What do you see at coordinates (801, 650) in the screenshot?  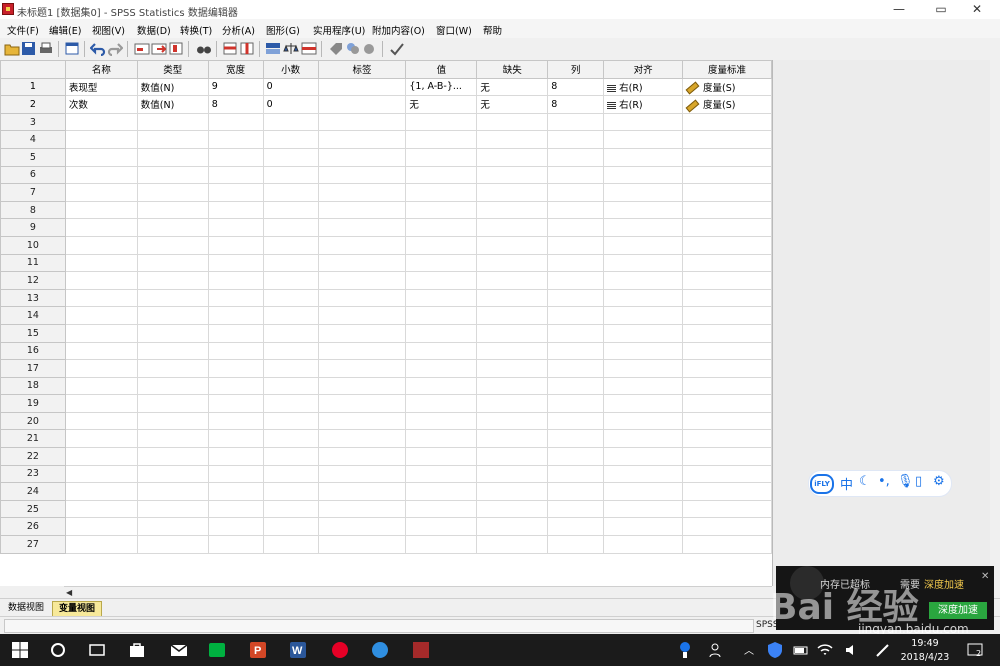 I see `battery-icon` at bounding box center [801, 650].